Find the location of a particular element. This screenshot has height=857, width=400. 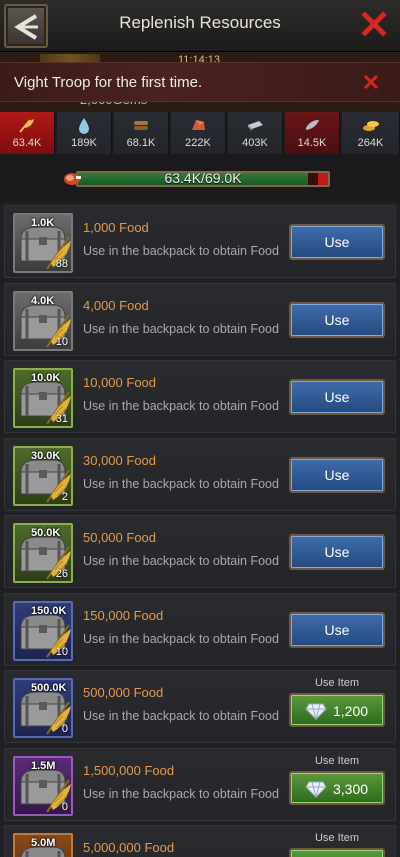

item-name: 5,000,000 Food is located at coordinates (129, 847).